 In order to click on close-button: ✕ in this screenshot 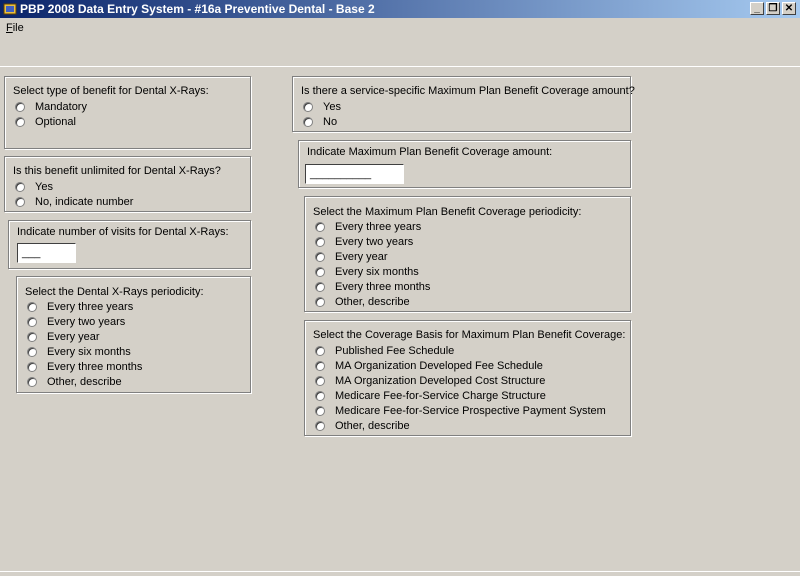, I will do `click(789, 8)`.